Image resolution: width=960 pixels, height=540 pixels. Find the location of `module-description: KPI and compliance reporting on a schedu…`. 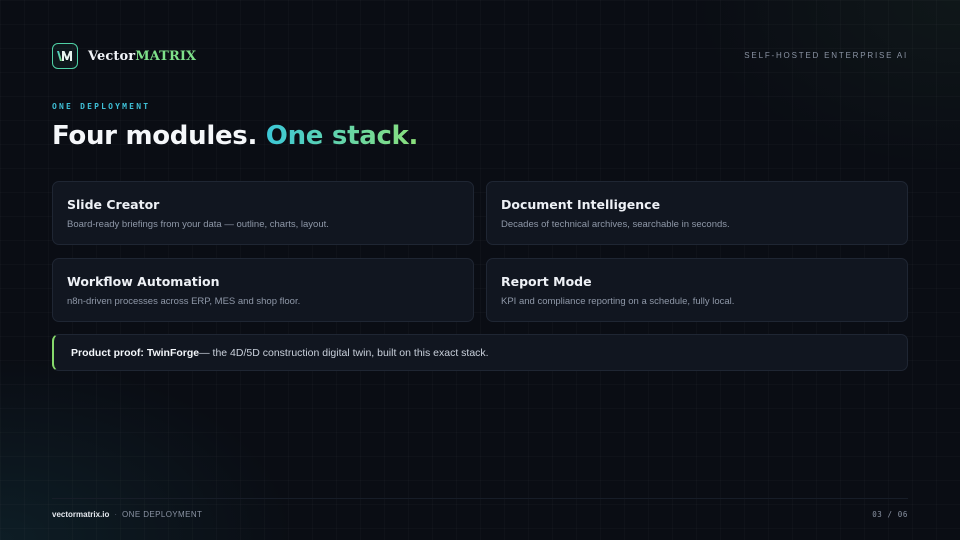

module-description: KPI and compliance reporting on a schedu… is located at coordinates (618, 301).